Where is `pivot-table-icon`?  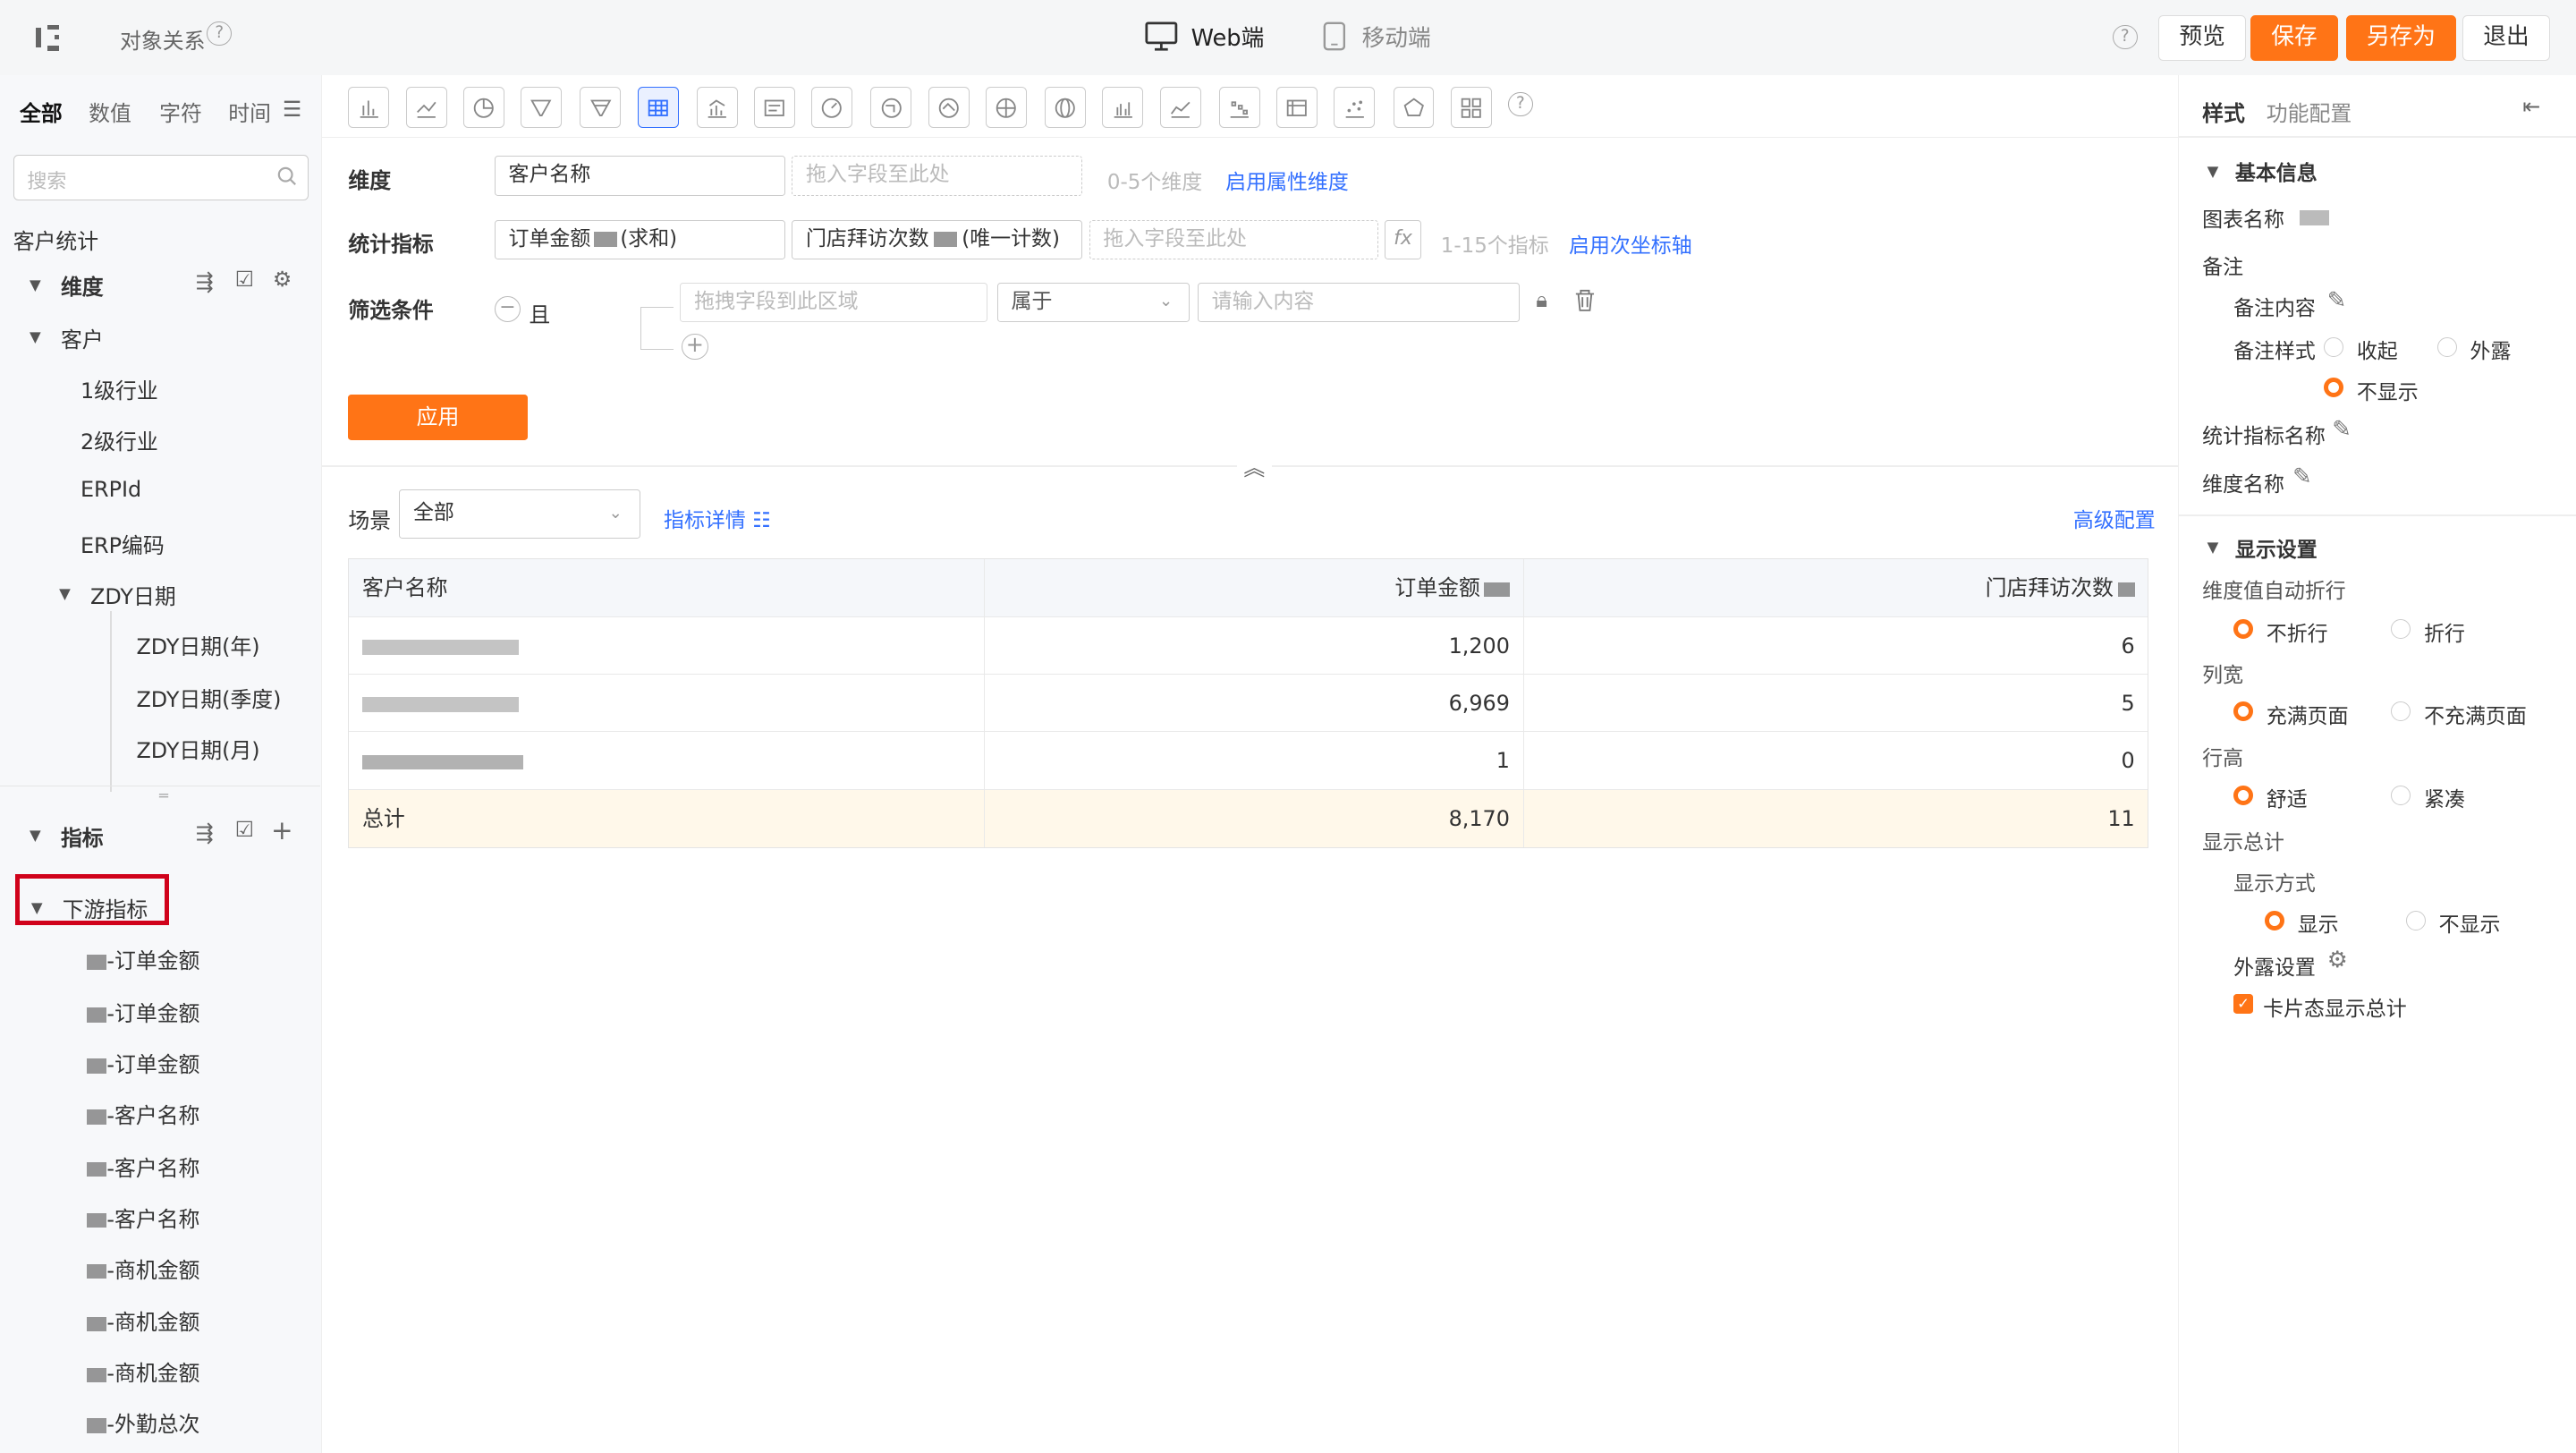 pivot-table-icon is located at coordinates (1297, 108).